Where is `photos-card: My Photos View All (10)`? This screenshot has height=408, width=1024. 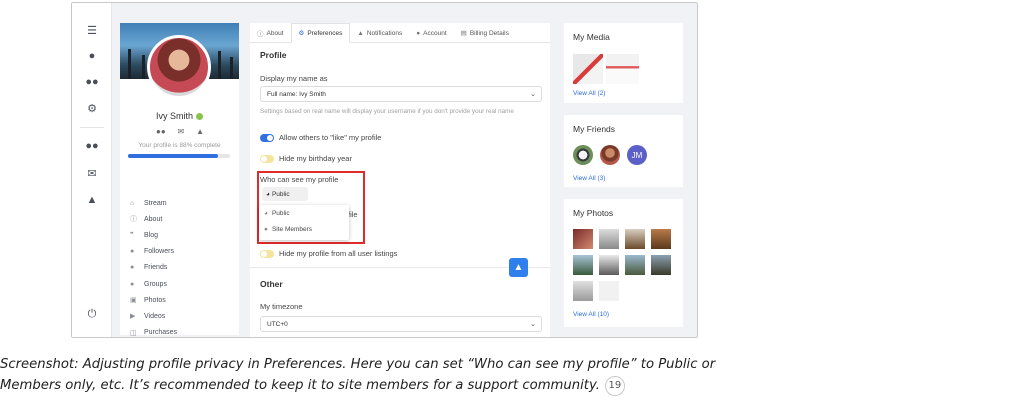 photos-card: My Photos View All (10) is located at coordinates (623, 263).